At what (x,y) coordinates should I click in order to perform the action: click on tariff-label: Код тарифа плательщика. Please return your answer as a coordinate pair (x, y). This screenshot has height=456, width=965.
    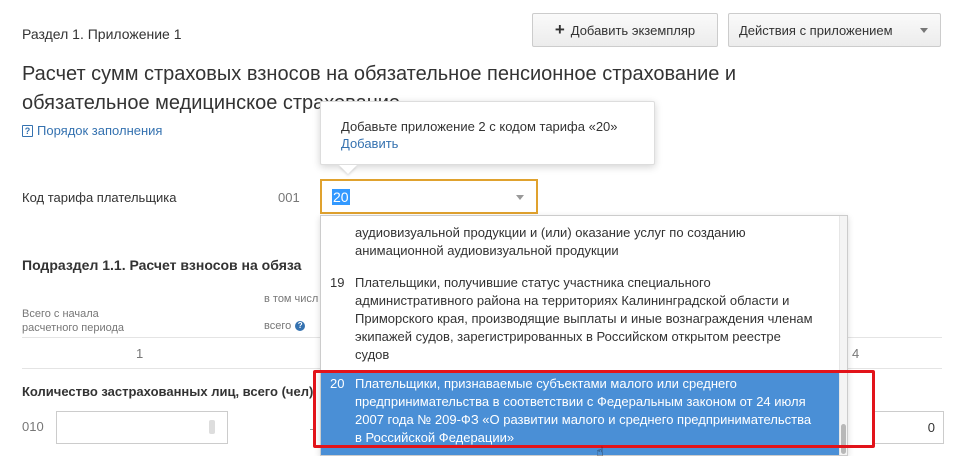
    Looking at the image, I should click on (99, 197).